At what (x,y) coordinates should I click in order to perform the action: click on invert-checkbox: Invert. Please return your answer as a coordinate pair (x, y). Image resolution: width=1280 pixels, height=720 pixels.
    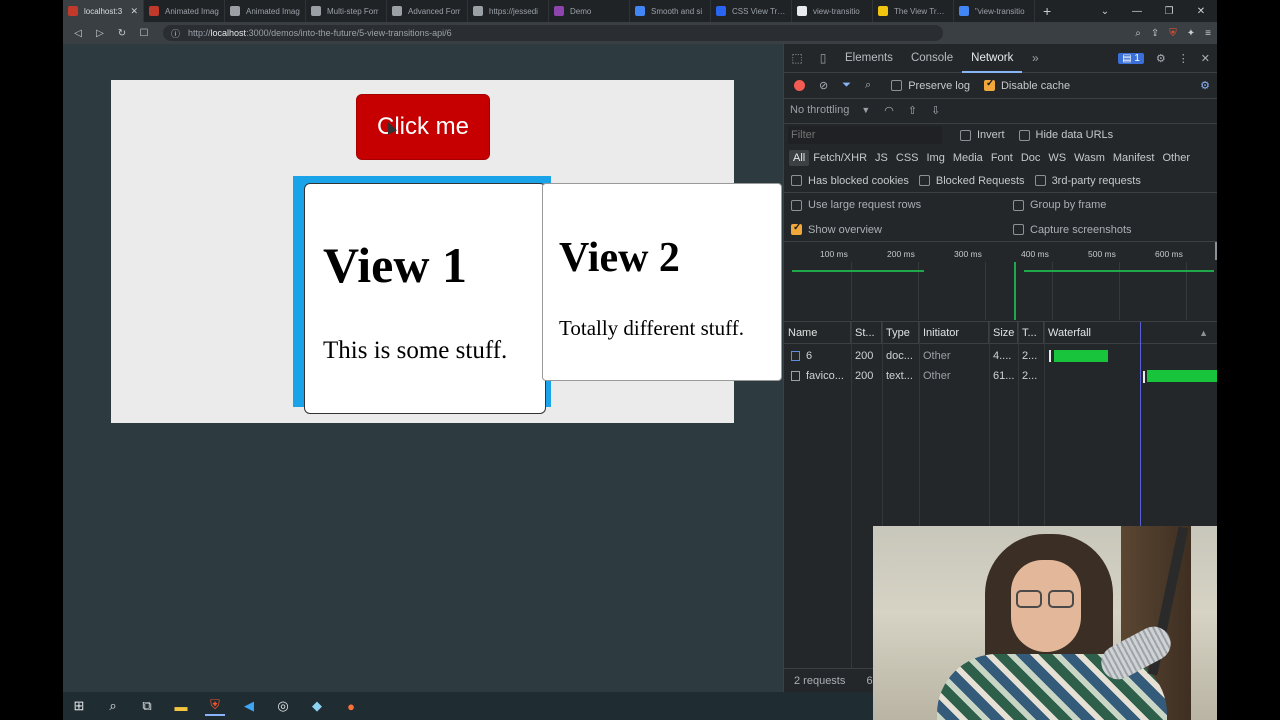
    Looking at the image, I should click on (982, 135).